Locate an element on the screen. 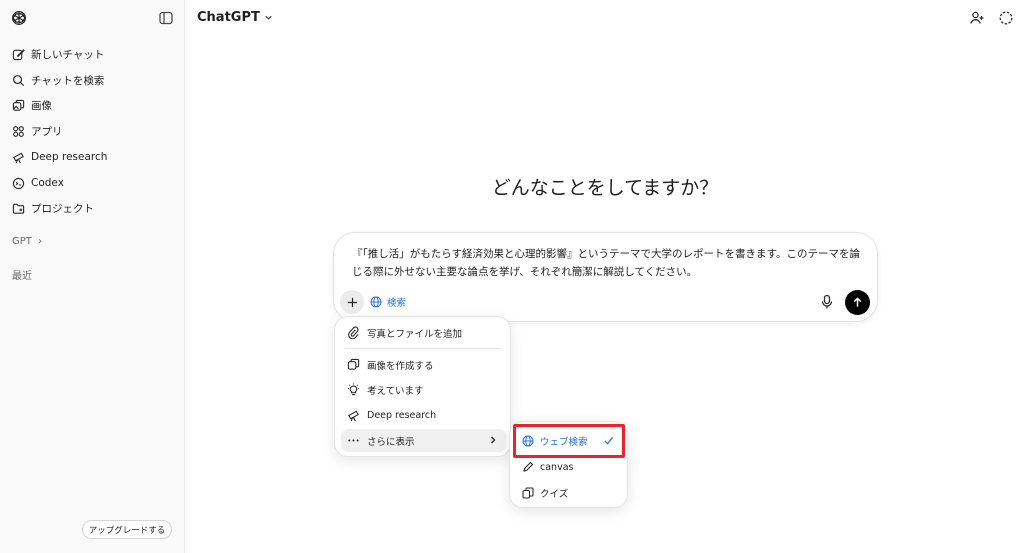  sidebar-item-label: アプリ is located at coordinates (47, 131).